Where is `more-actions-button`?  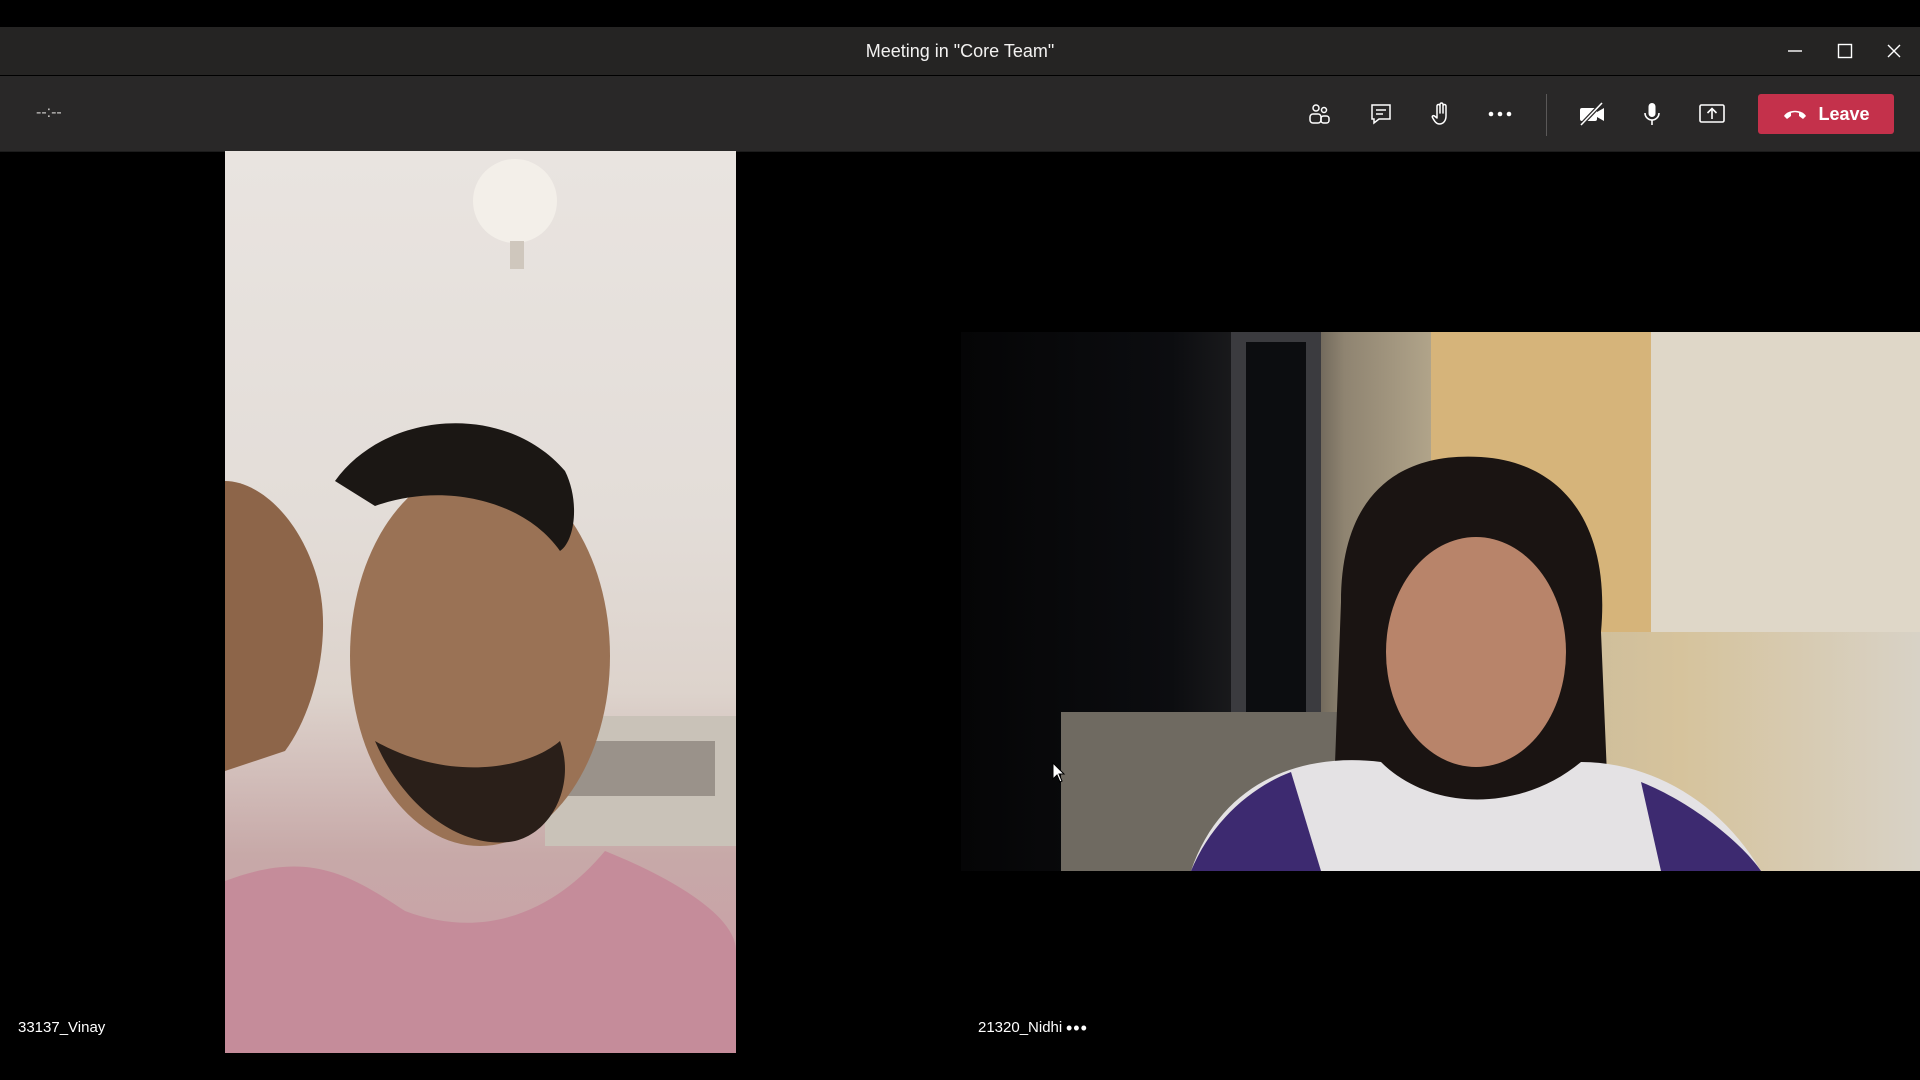 more-actions-button is located at coordinates (1500, 114).